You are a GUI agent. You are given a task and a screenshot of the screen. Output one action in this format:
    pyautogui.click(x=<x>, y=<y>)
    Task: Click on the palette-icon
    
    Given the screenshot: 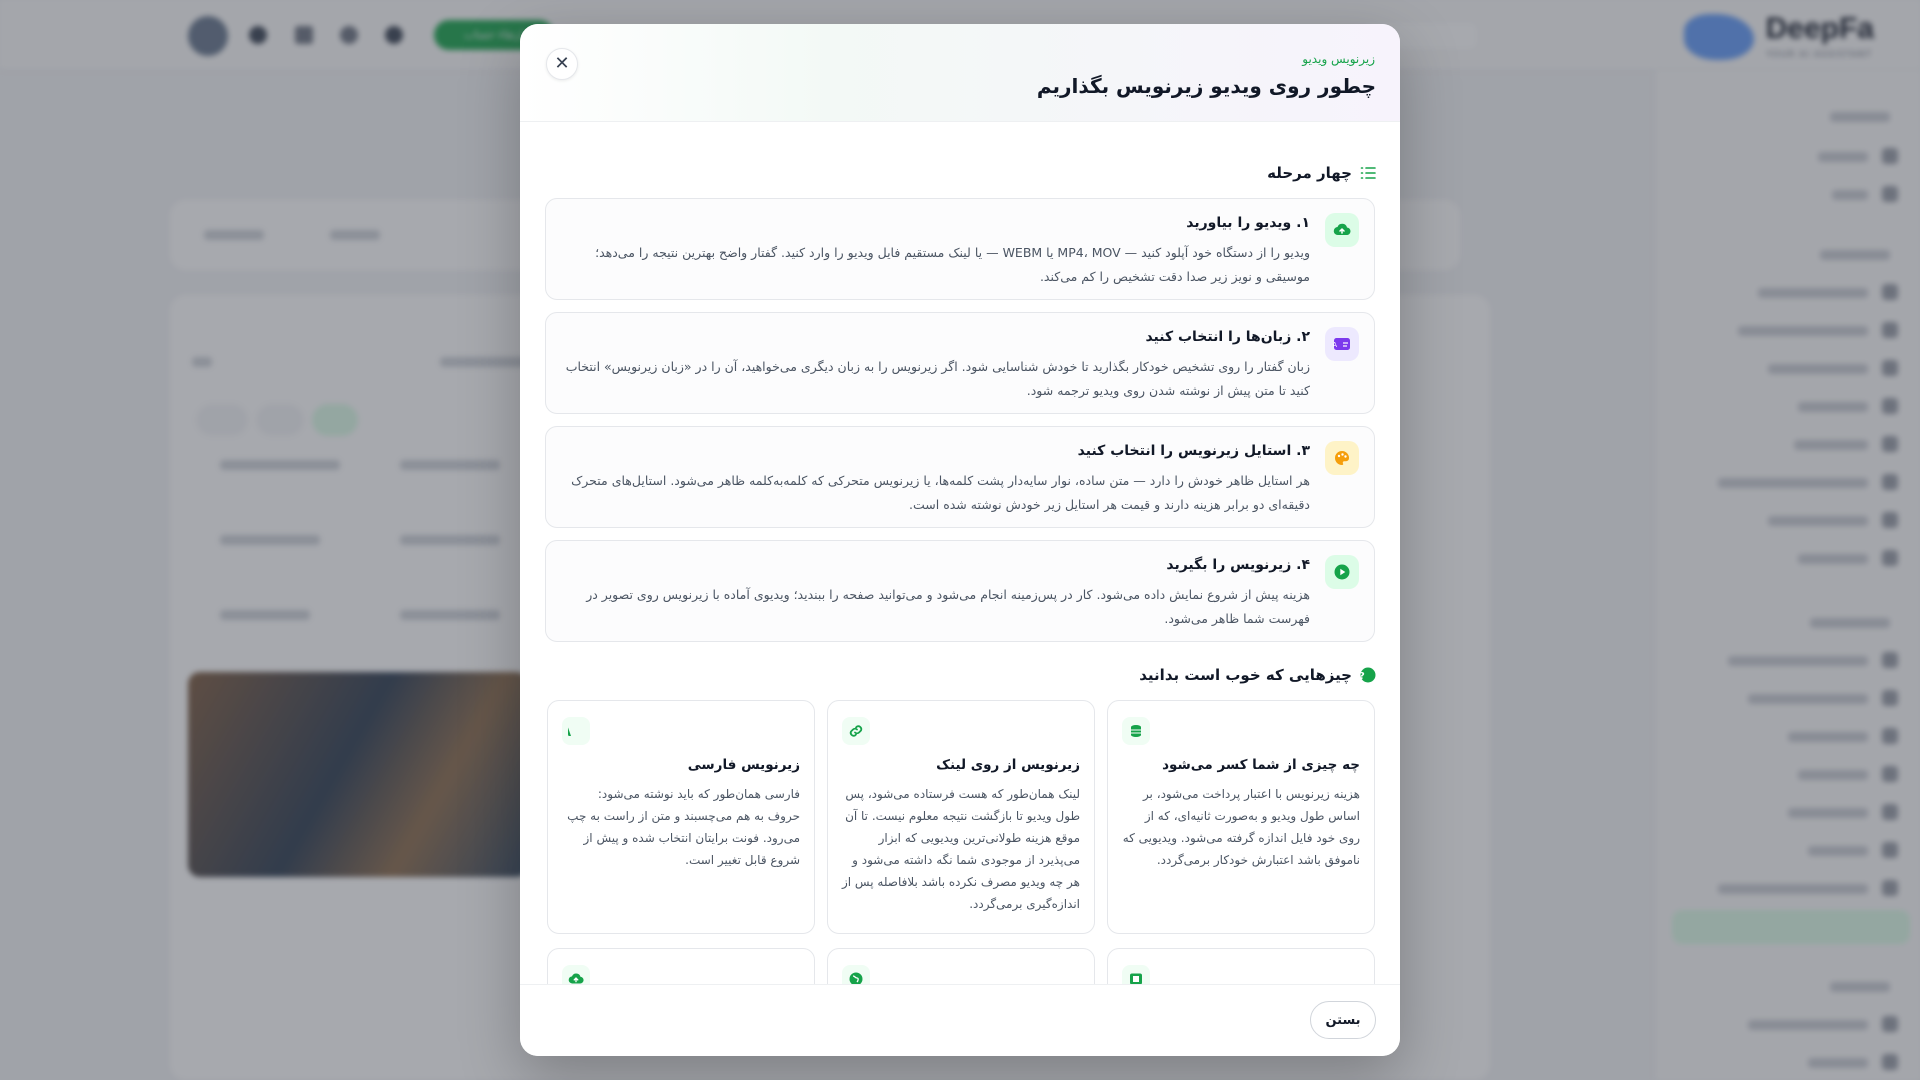 What is the action you would take?
    pyautogui.click(x=1342, y=458)
    